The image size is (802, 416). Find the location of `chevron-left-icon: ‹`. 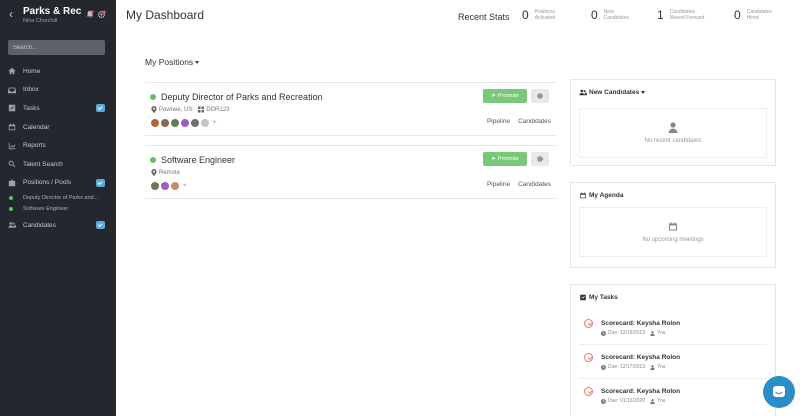

chevron-left-icon: ‹ is located at coordinates (13, 14).